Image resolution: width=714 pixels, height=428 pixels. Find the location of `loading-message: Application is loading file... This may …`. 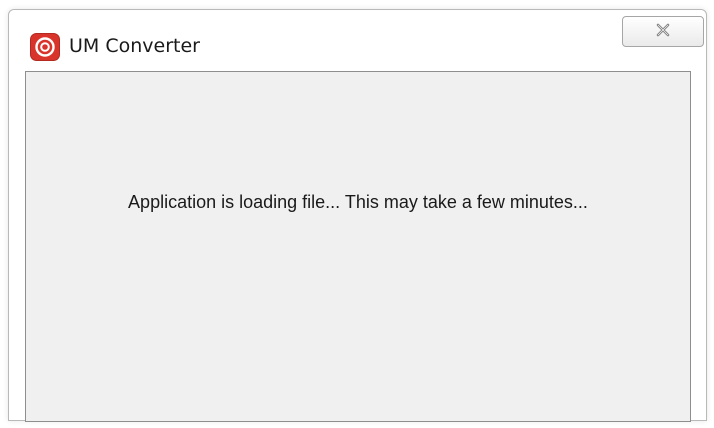

loading-message: Application is loading file... This may … is located at coordinates (358, 202).